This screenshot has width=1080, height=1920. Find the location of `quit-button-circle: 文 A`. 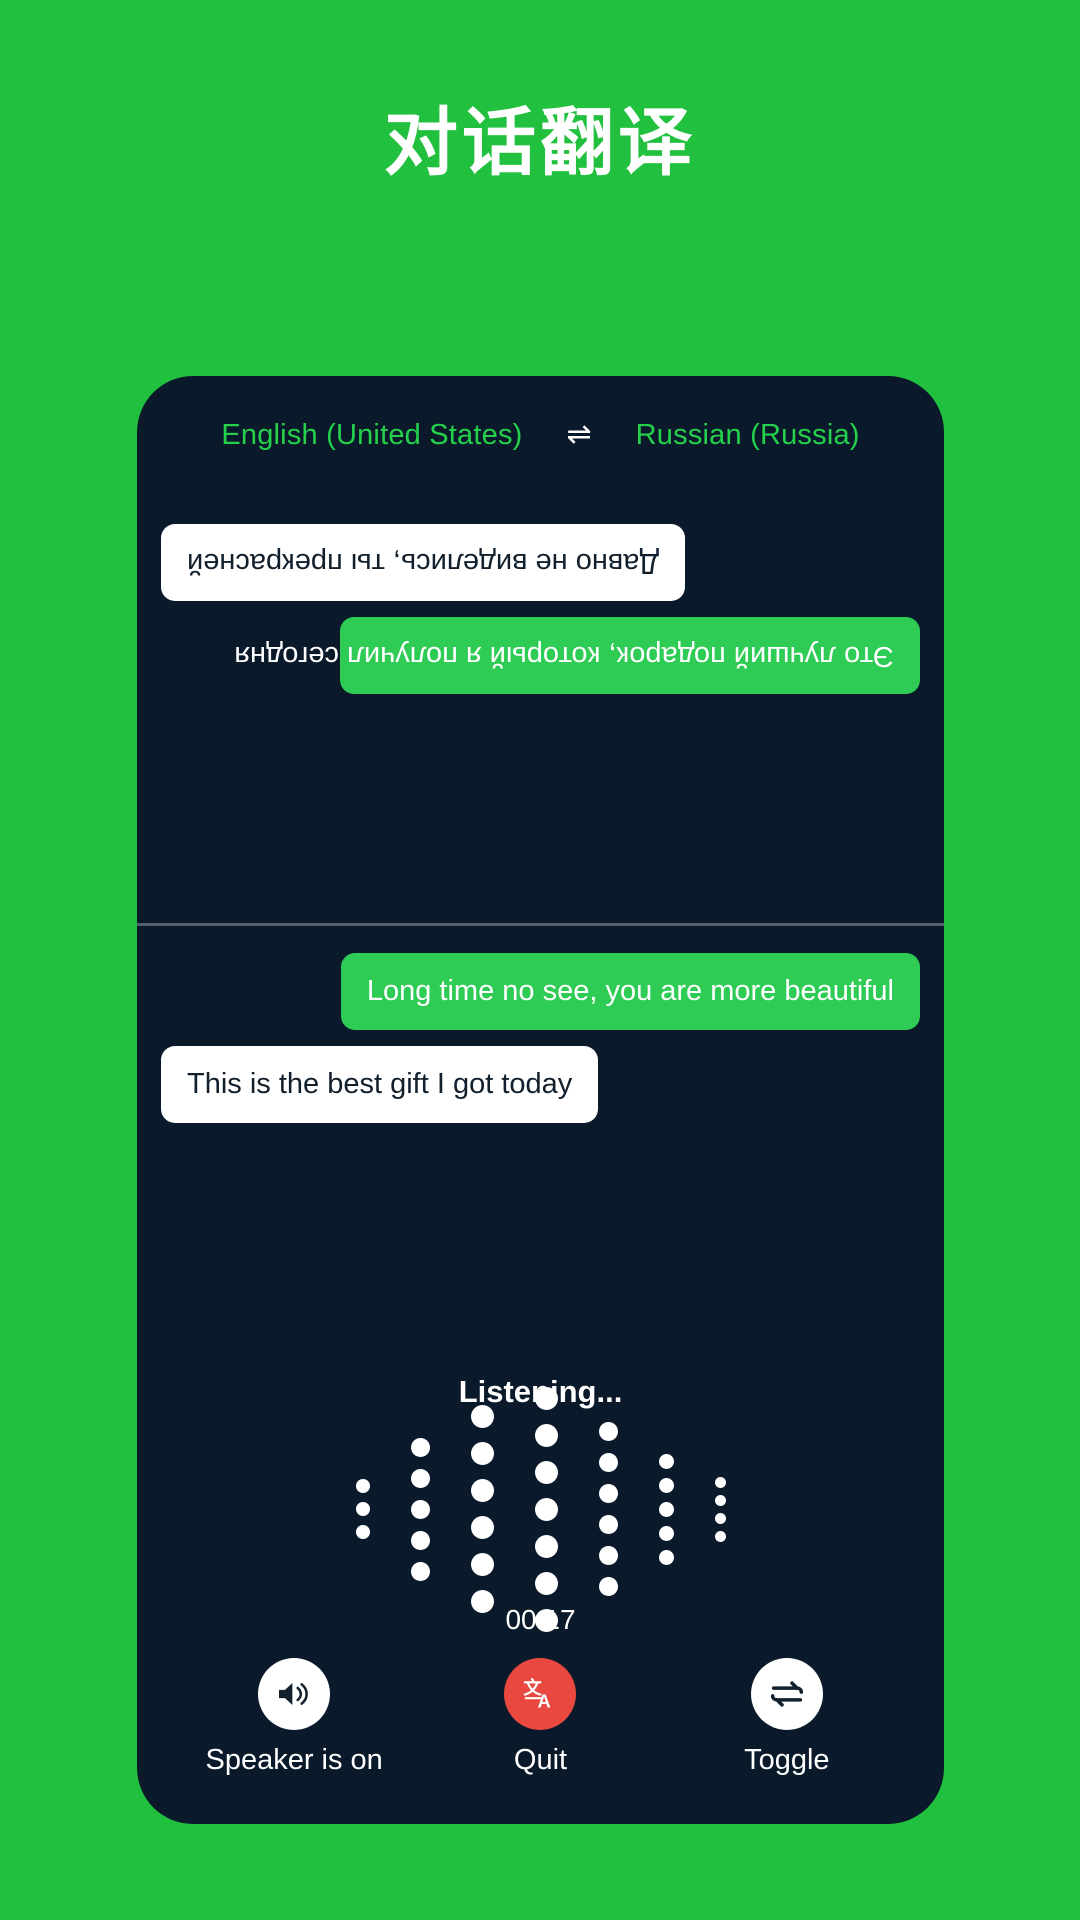

quit-button-circle: 文 A is located at coordinates (540, 1694).